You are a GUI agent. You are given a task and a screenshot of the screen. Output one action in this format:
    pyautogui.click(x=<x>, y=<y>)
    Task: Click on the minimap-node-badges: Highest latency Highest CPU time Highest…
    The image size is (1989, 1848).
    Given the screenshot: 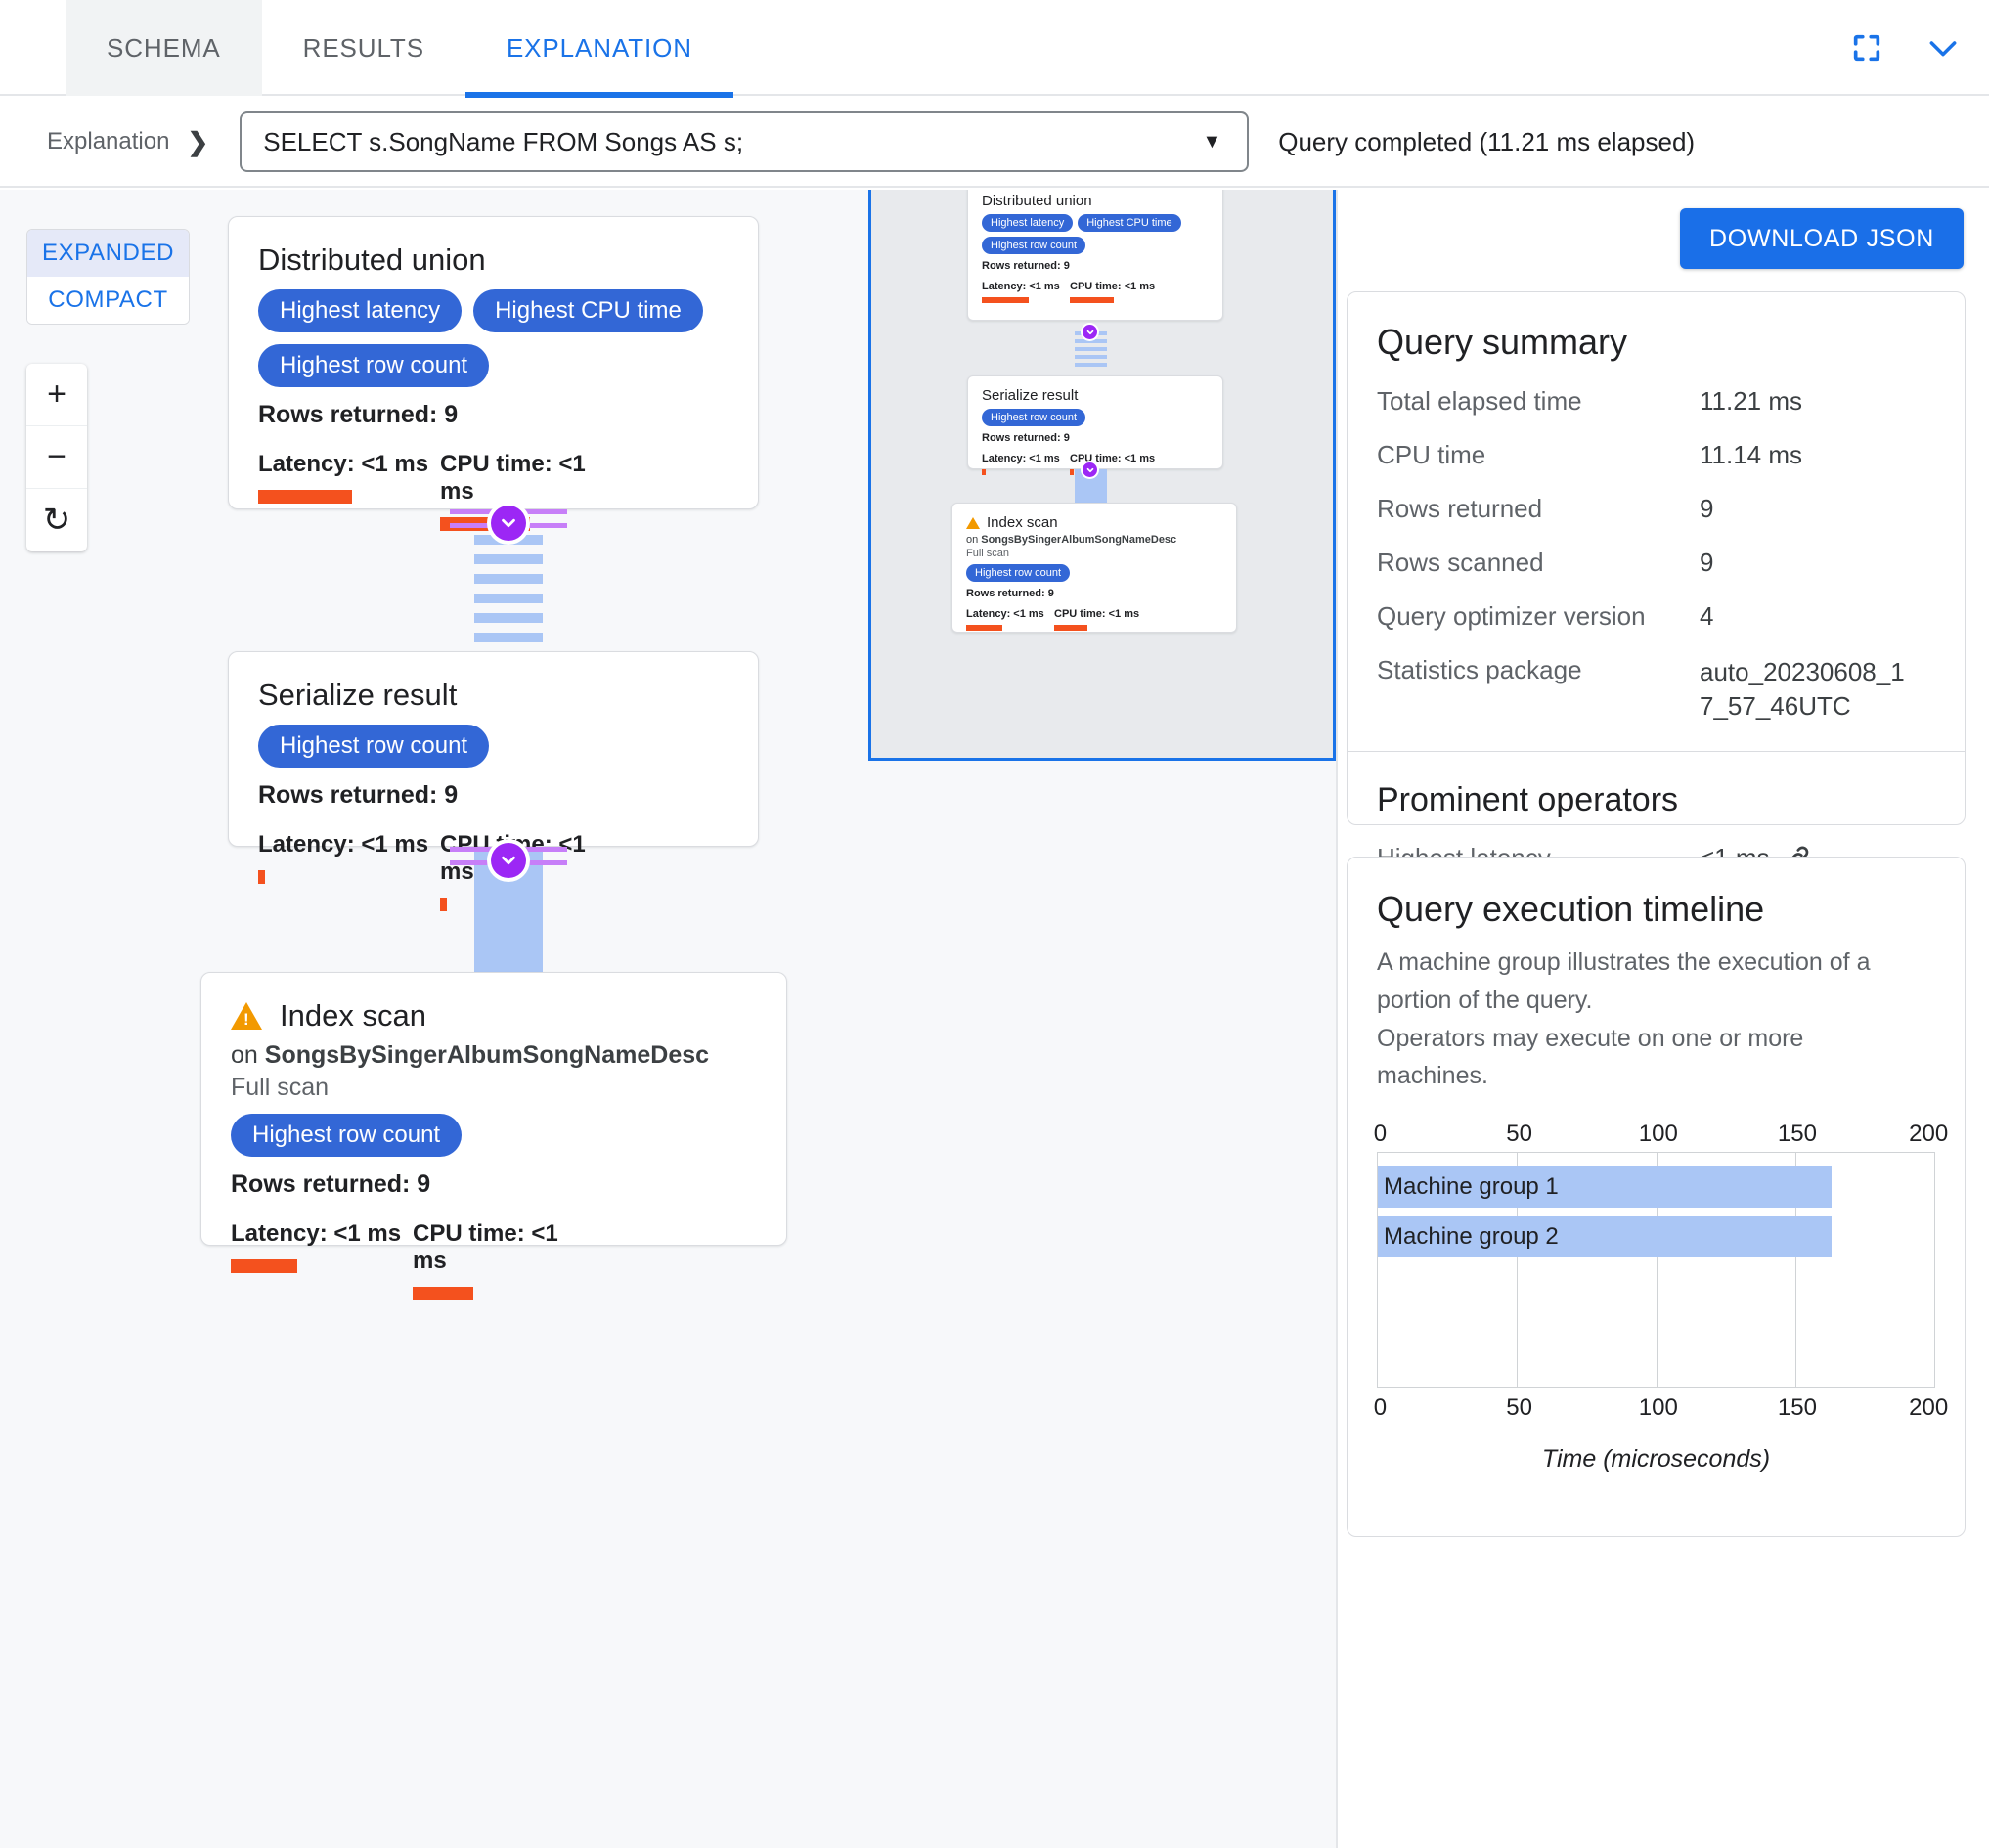 What is the action you would take?
    pyautogui.click(x=1095, y=234)
    